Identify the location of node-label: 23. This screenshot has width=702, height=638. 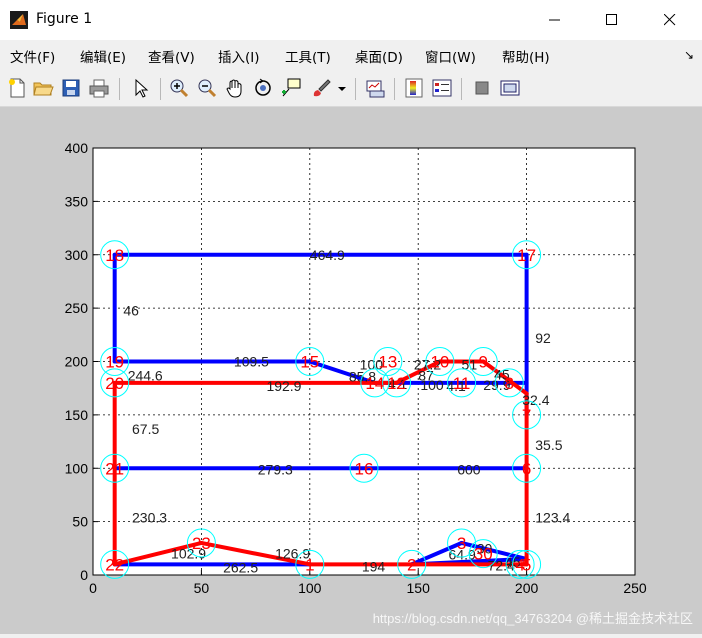
(201, 543).